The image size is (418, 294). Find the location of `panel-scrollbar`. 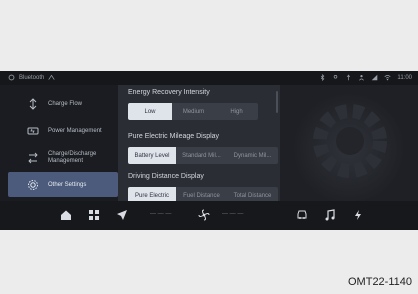

panel-scrollbar is located at coordinates (277, 102).